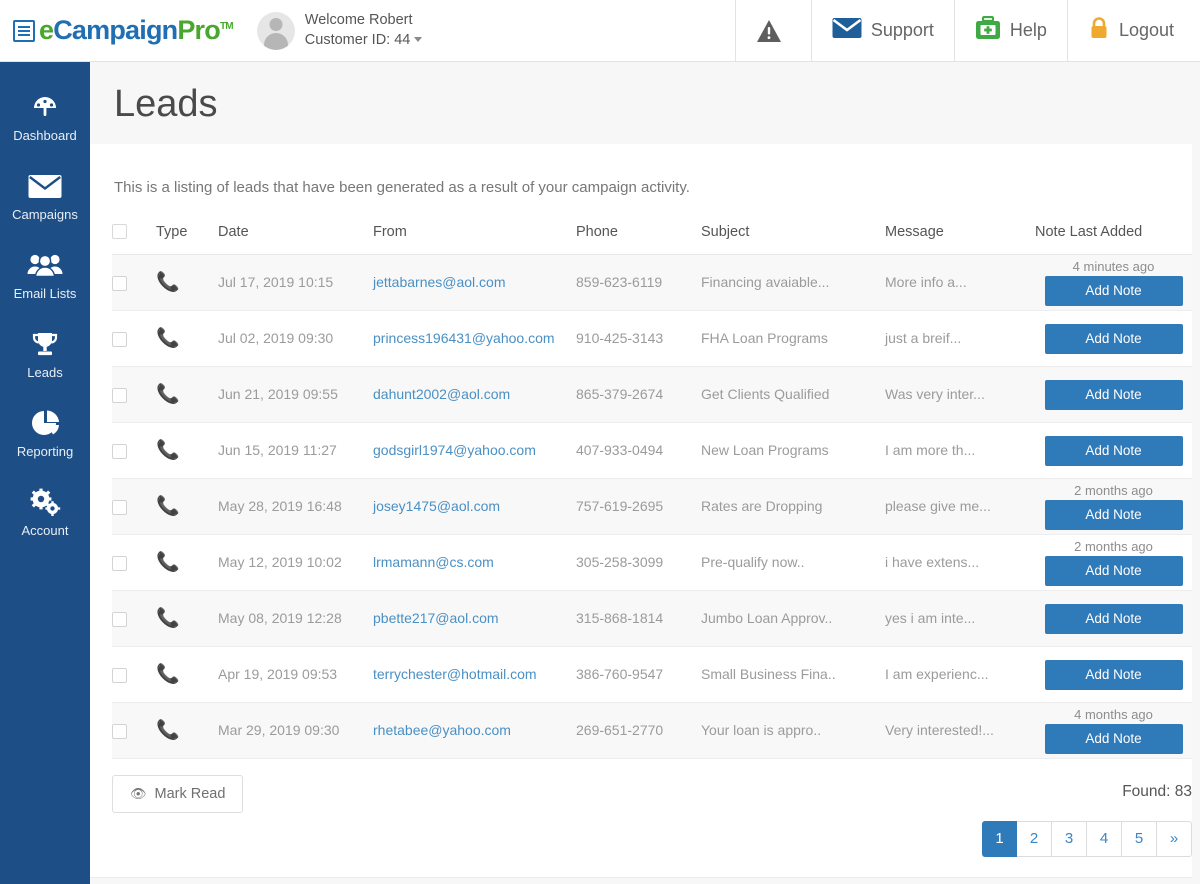 This screenshot has height=884, width=1200. What do you see at coordinates (638, 394) in the screenshot?
I see `row-phone: 865-379-2674` at bounding box center [638, 394].